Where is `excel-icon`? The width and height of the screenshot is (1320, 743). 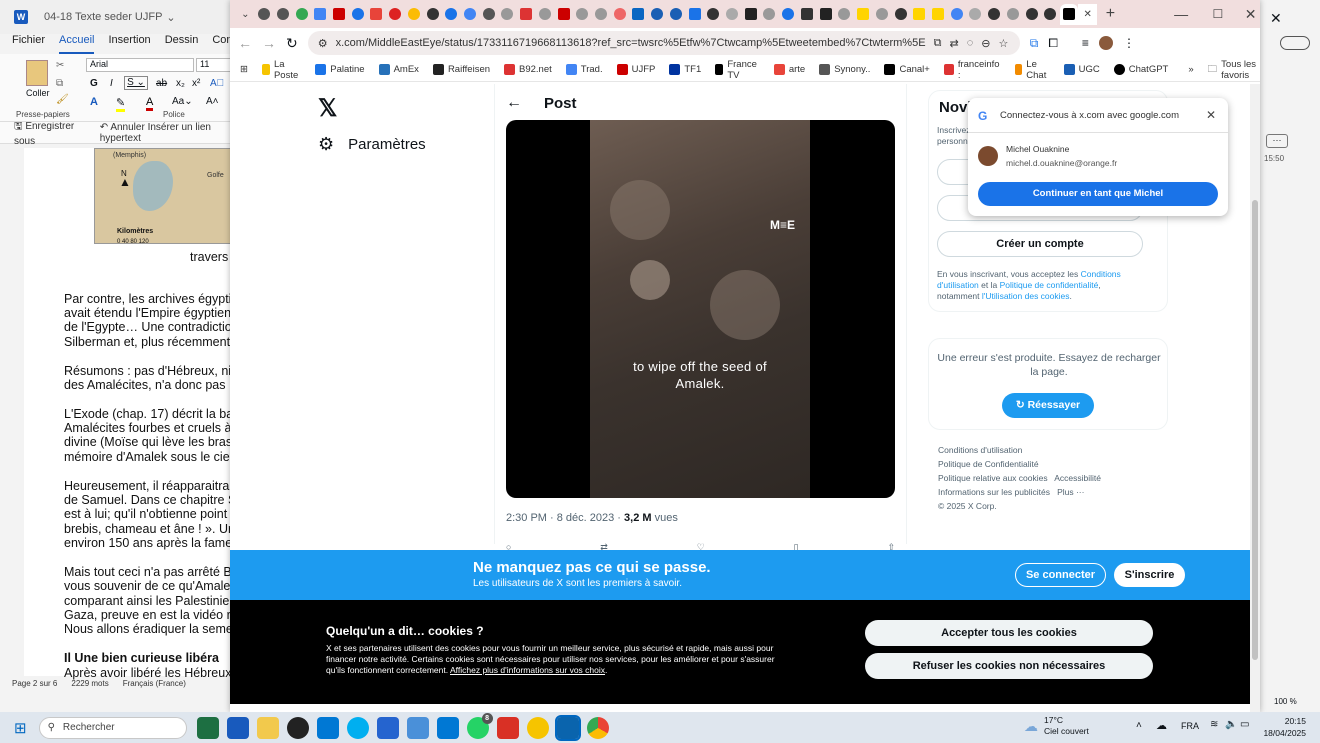 excel-icon is located at coordinates (207, 727).